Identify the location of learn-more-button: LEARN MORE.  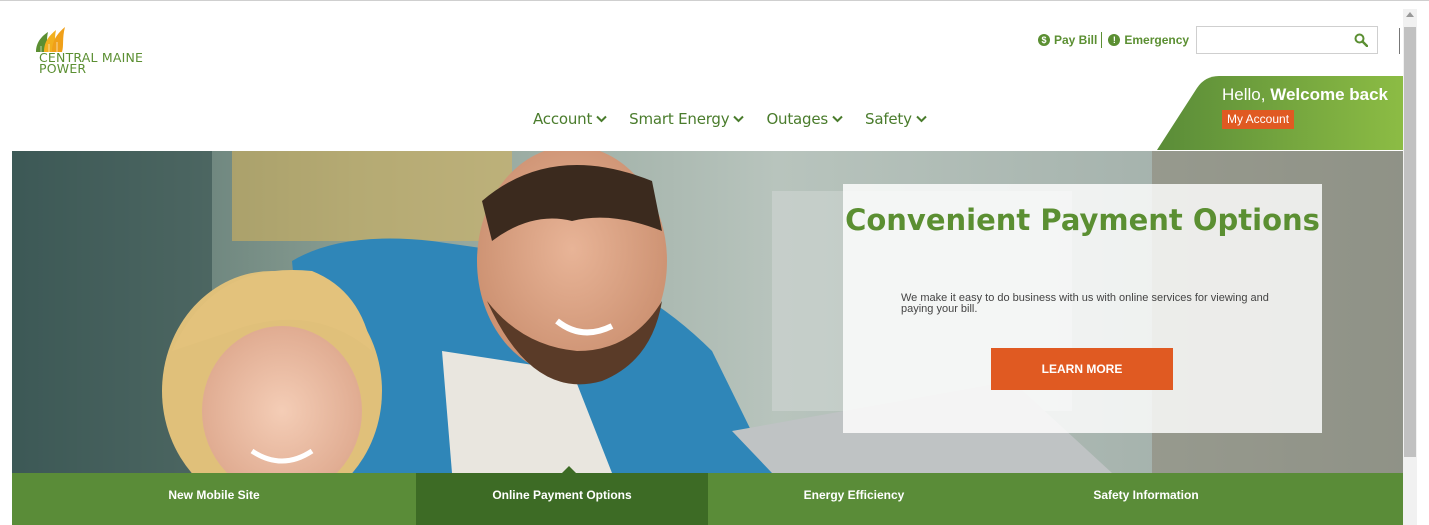
(1082, 369).